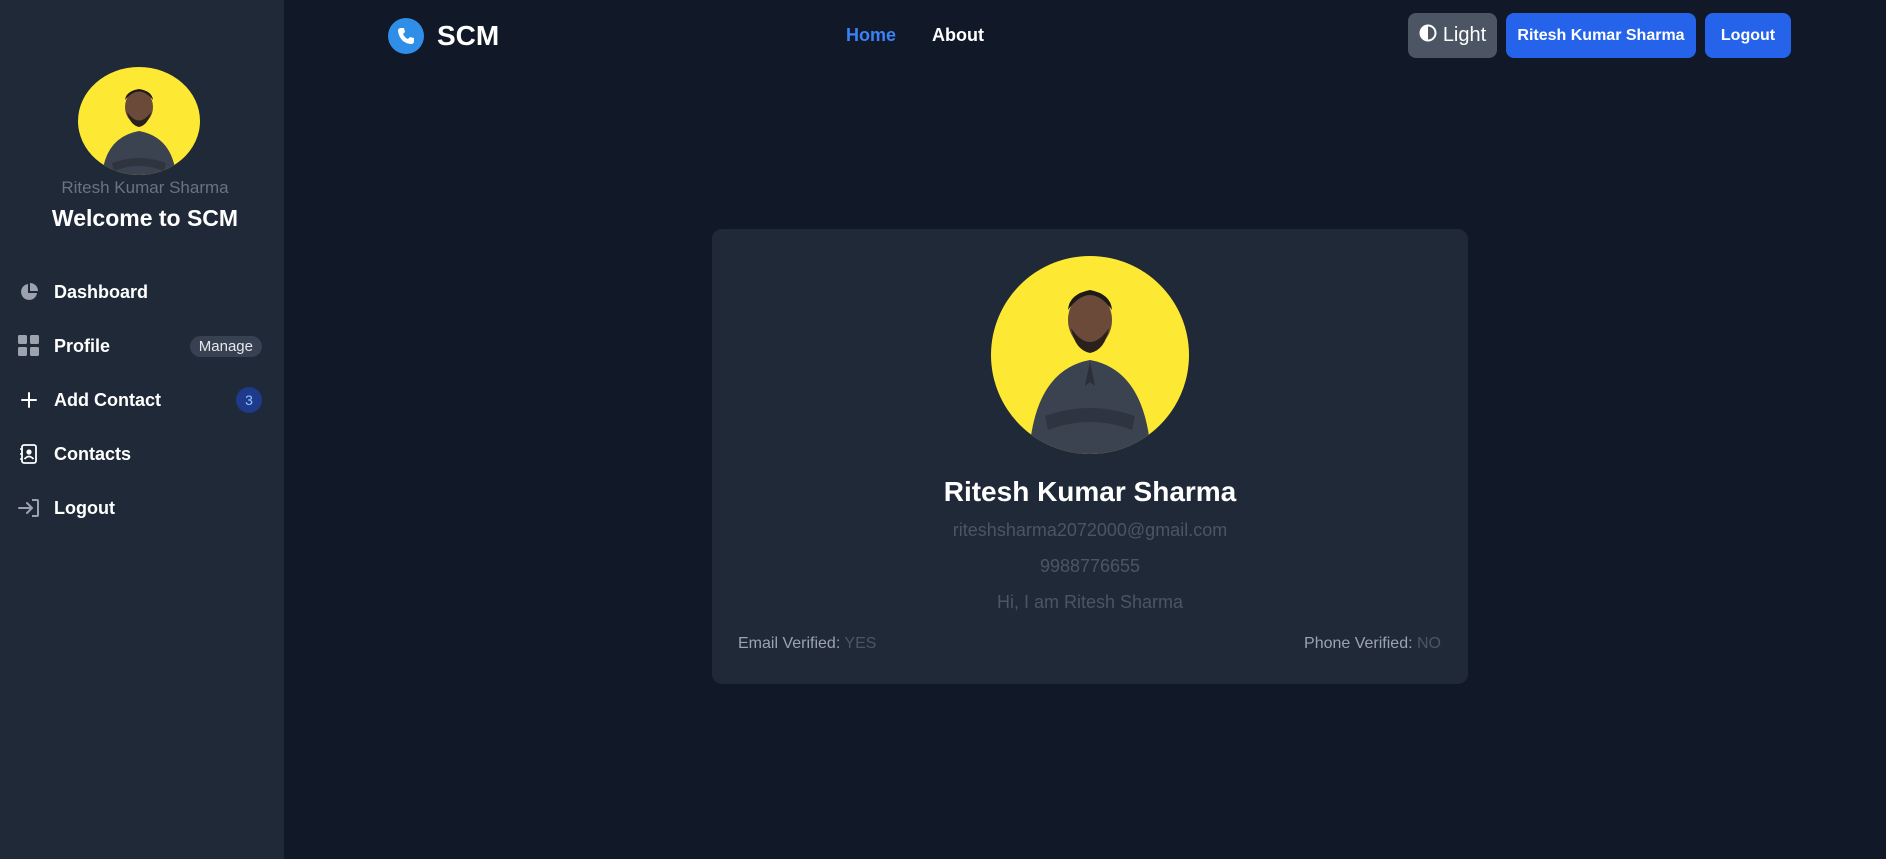 Image resolution: width=1886 pixels, height=859 pixels. Describe the element at coordinates (29, 454) in the screenshot. I see `contact-book-icon` at that location.